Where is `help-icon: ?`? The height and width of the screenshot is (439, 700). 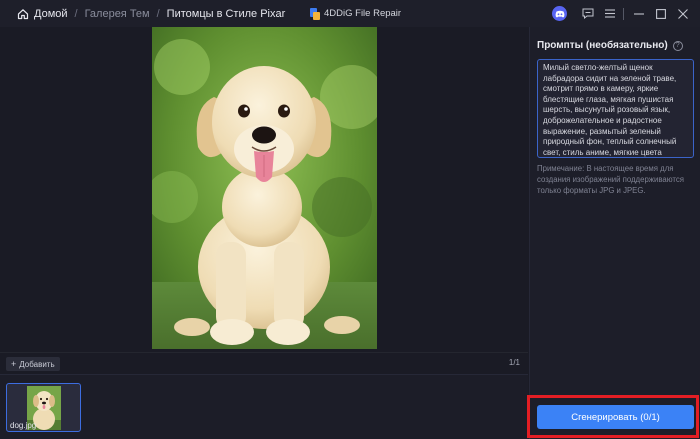 help-icon: ? is located at coordinates (677, 45).